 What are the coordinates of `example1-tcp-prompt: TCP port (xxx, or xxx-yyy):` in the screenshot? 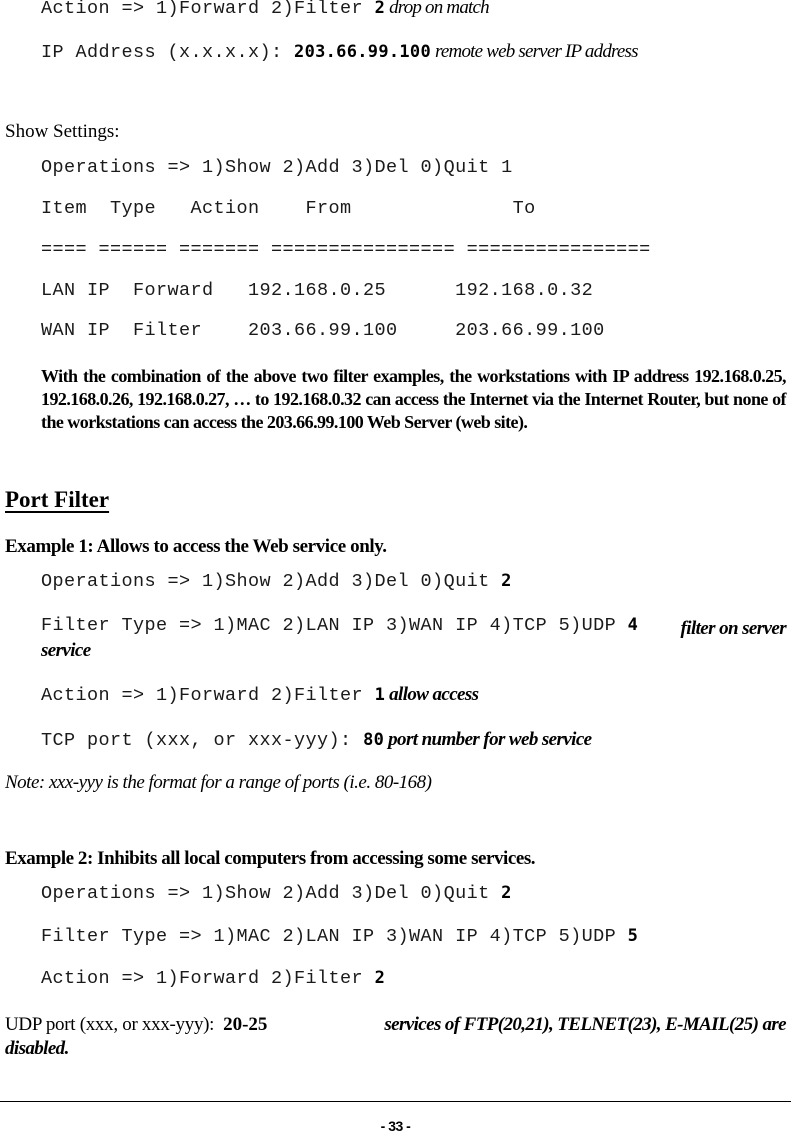 It's located at (202, 740).